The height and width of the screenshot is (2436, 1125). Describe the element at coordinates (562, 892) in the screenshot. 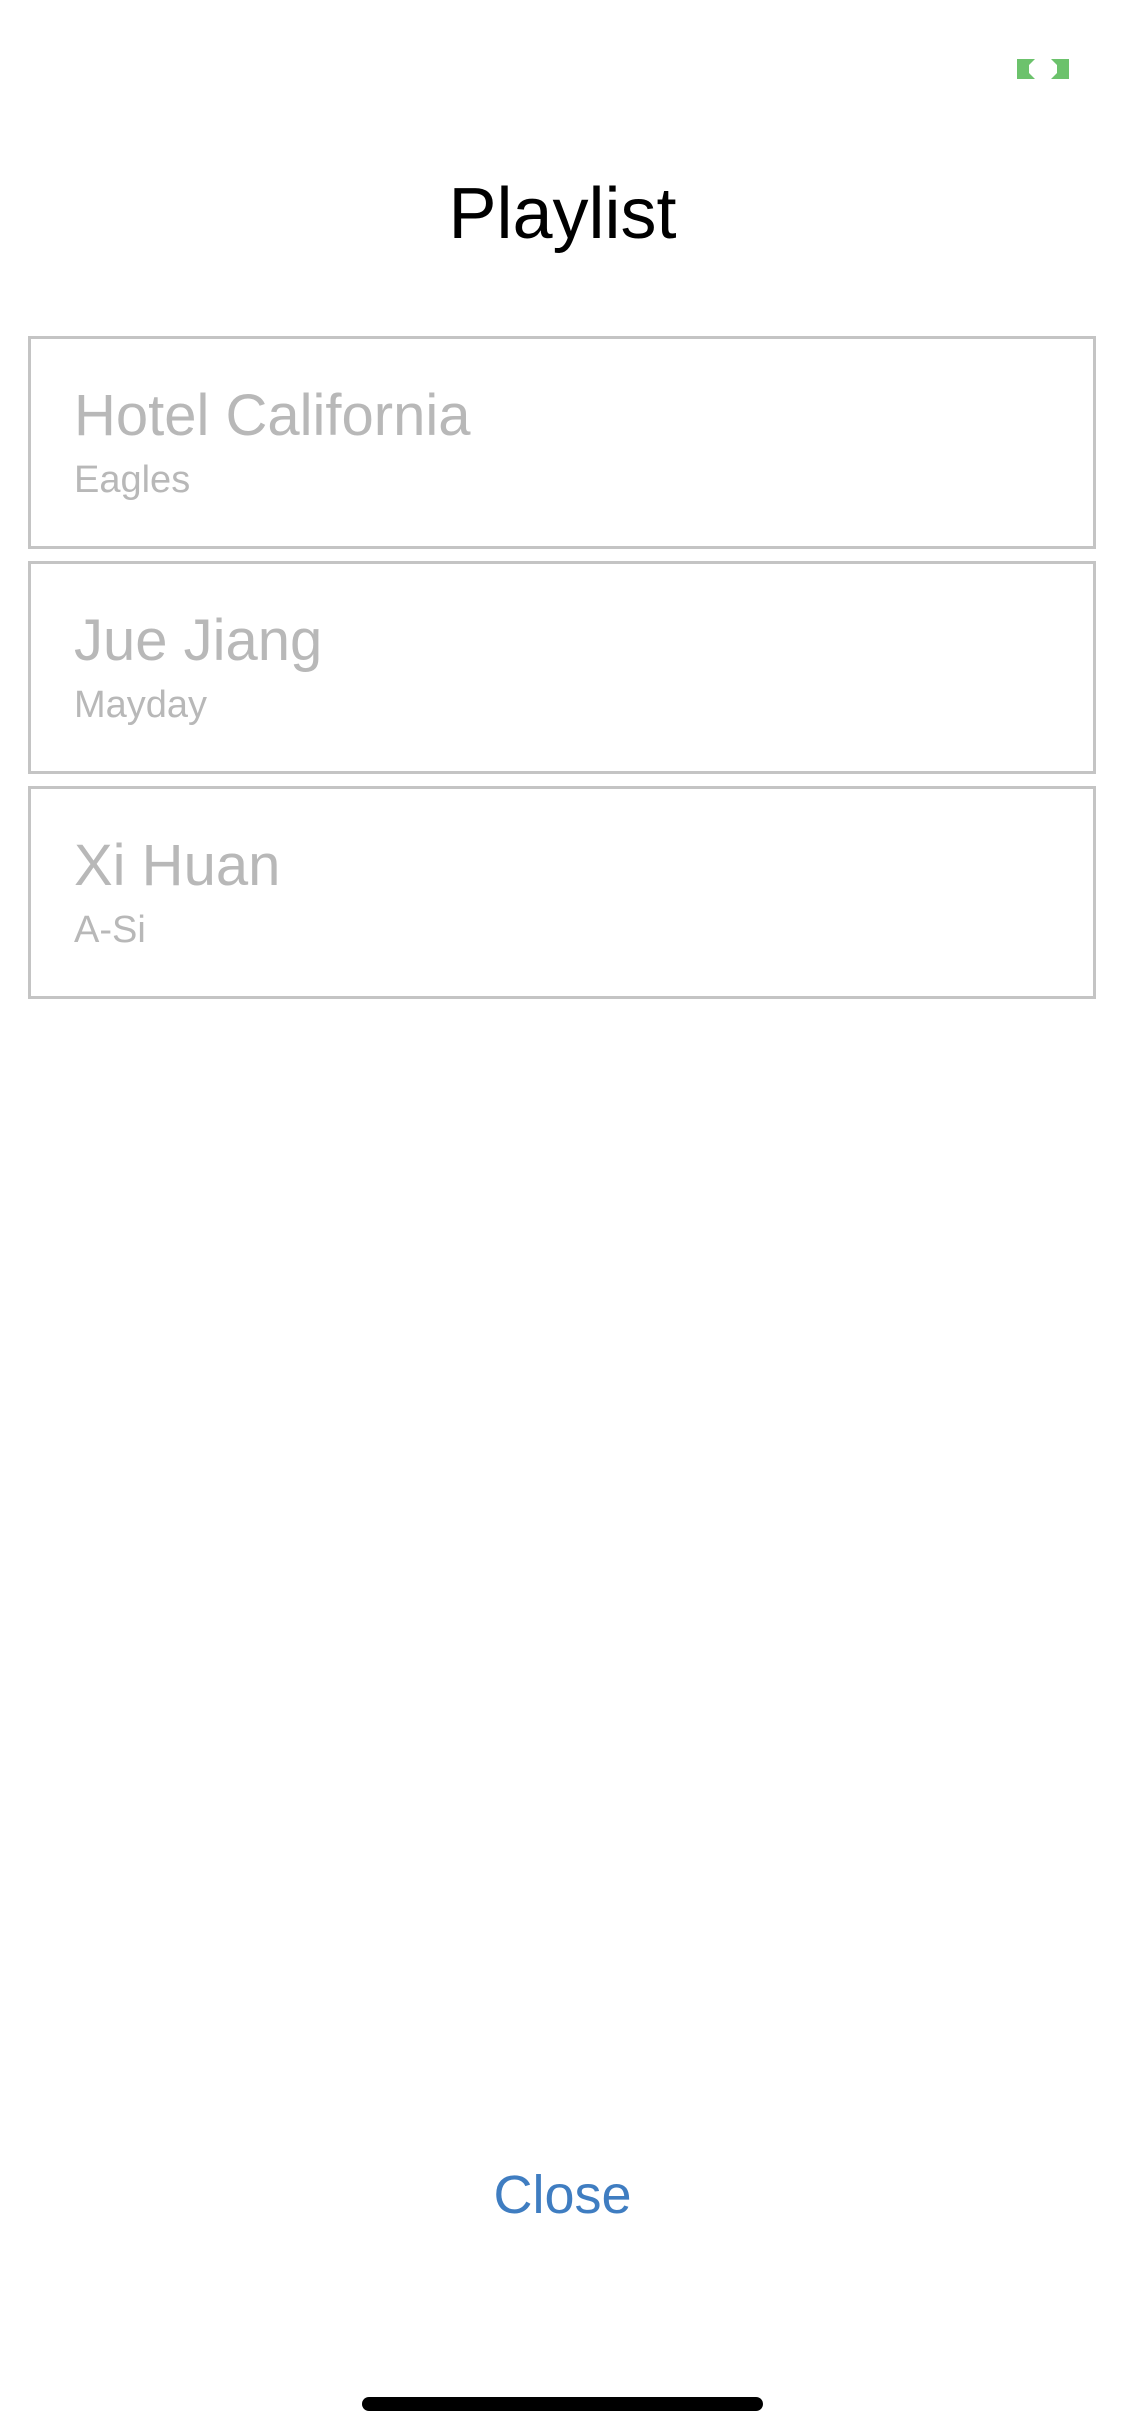

I see `list-item: Xi Huan A-Si` at that location.